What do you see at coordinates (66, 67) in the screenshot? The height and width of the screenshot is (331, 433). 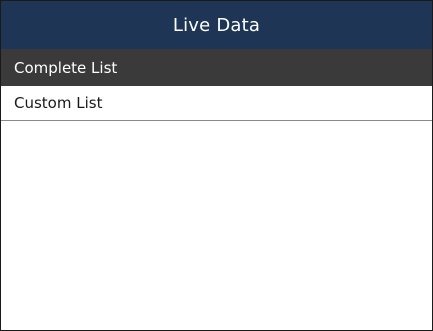 I see `menu-item-label: Complete List` at bounding box center [66, 67].